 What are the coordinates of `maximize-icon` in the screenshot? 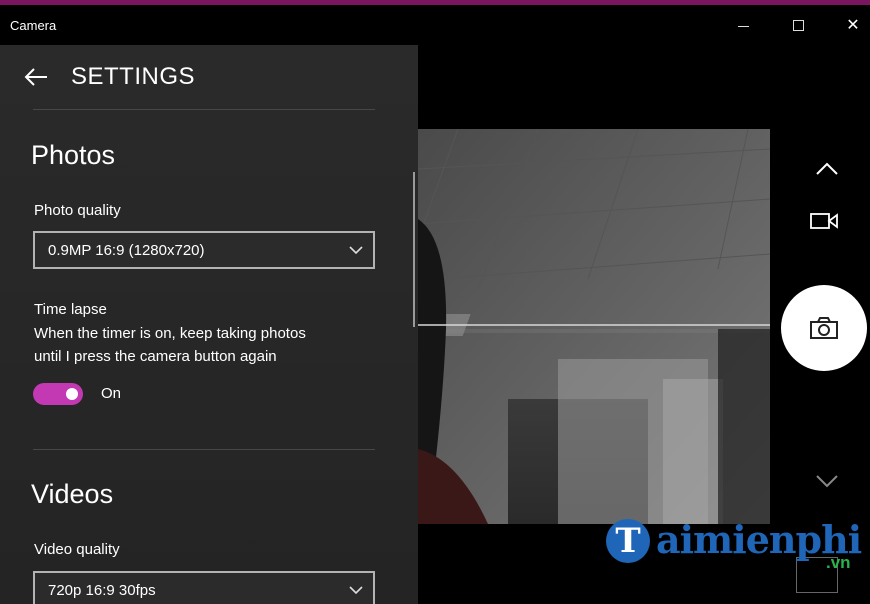 It's located at (798, 25).